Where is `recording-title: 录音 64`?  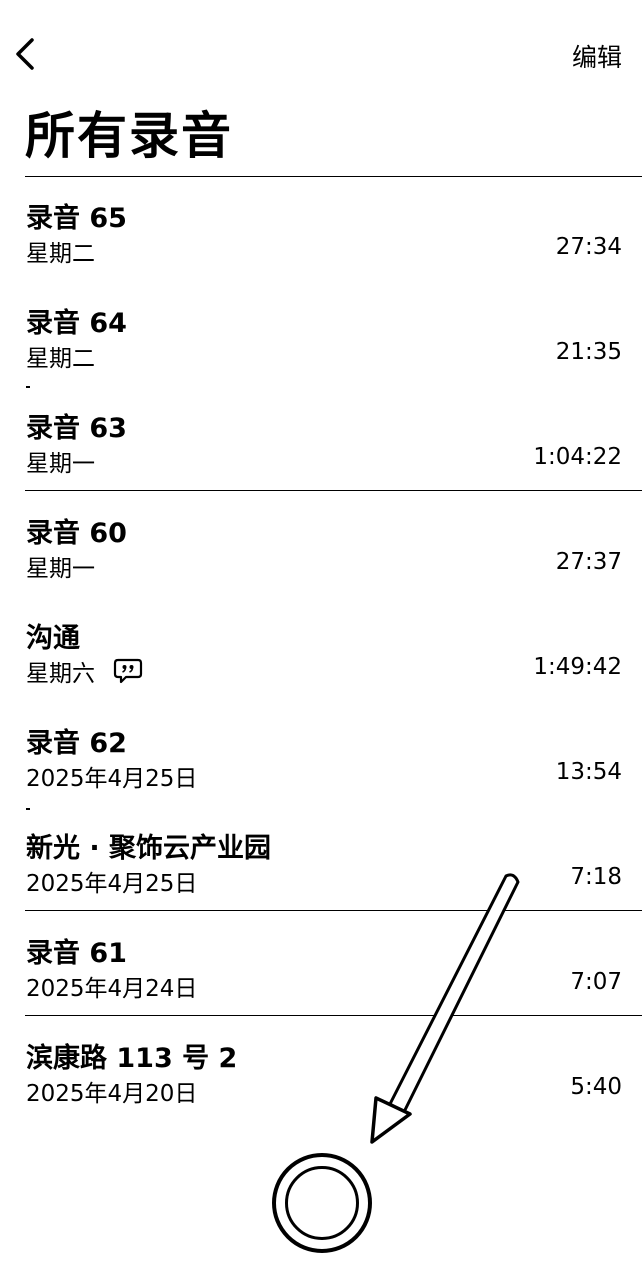 recording-title: 录音 64 is located at coordinates (76, 323).